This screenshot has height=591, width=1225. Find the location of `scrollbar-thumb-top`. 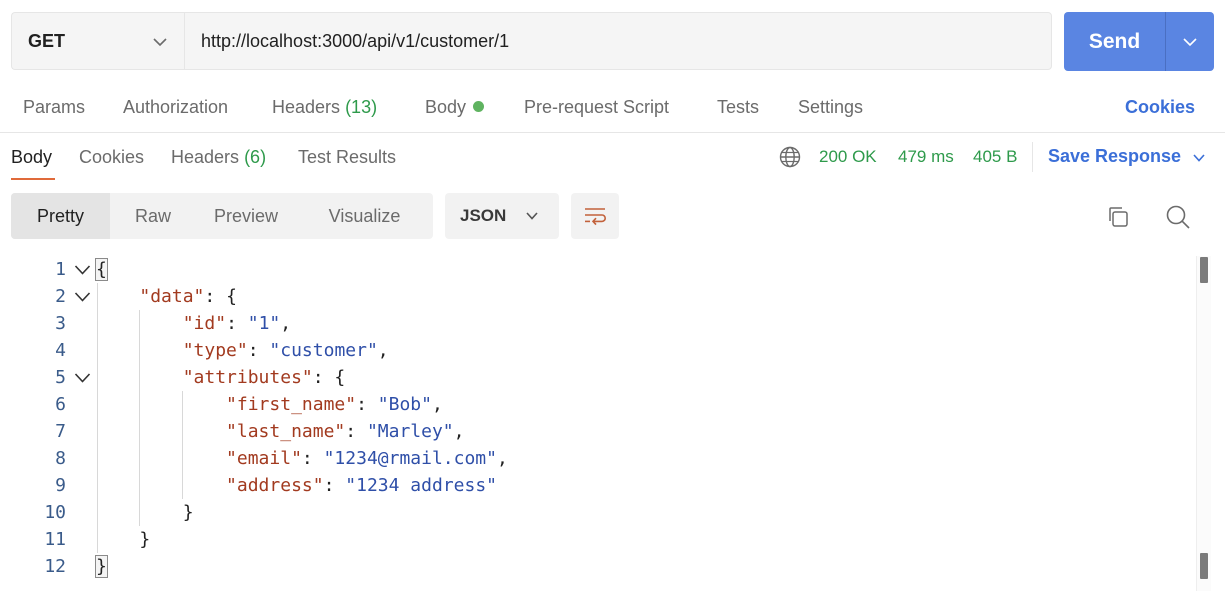

scrollbar-thumb-top is located at coordinates (1204, 270).